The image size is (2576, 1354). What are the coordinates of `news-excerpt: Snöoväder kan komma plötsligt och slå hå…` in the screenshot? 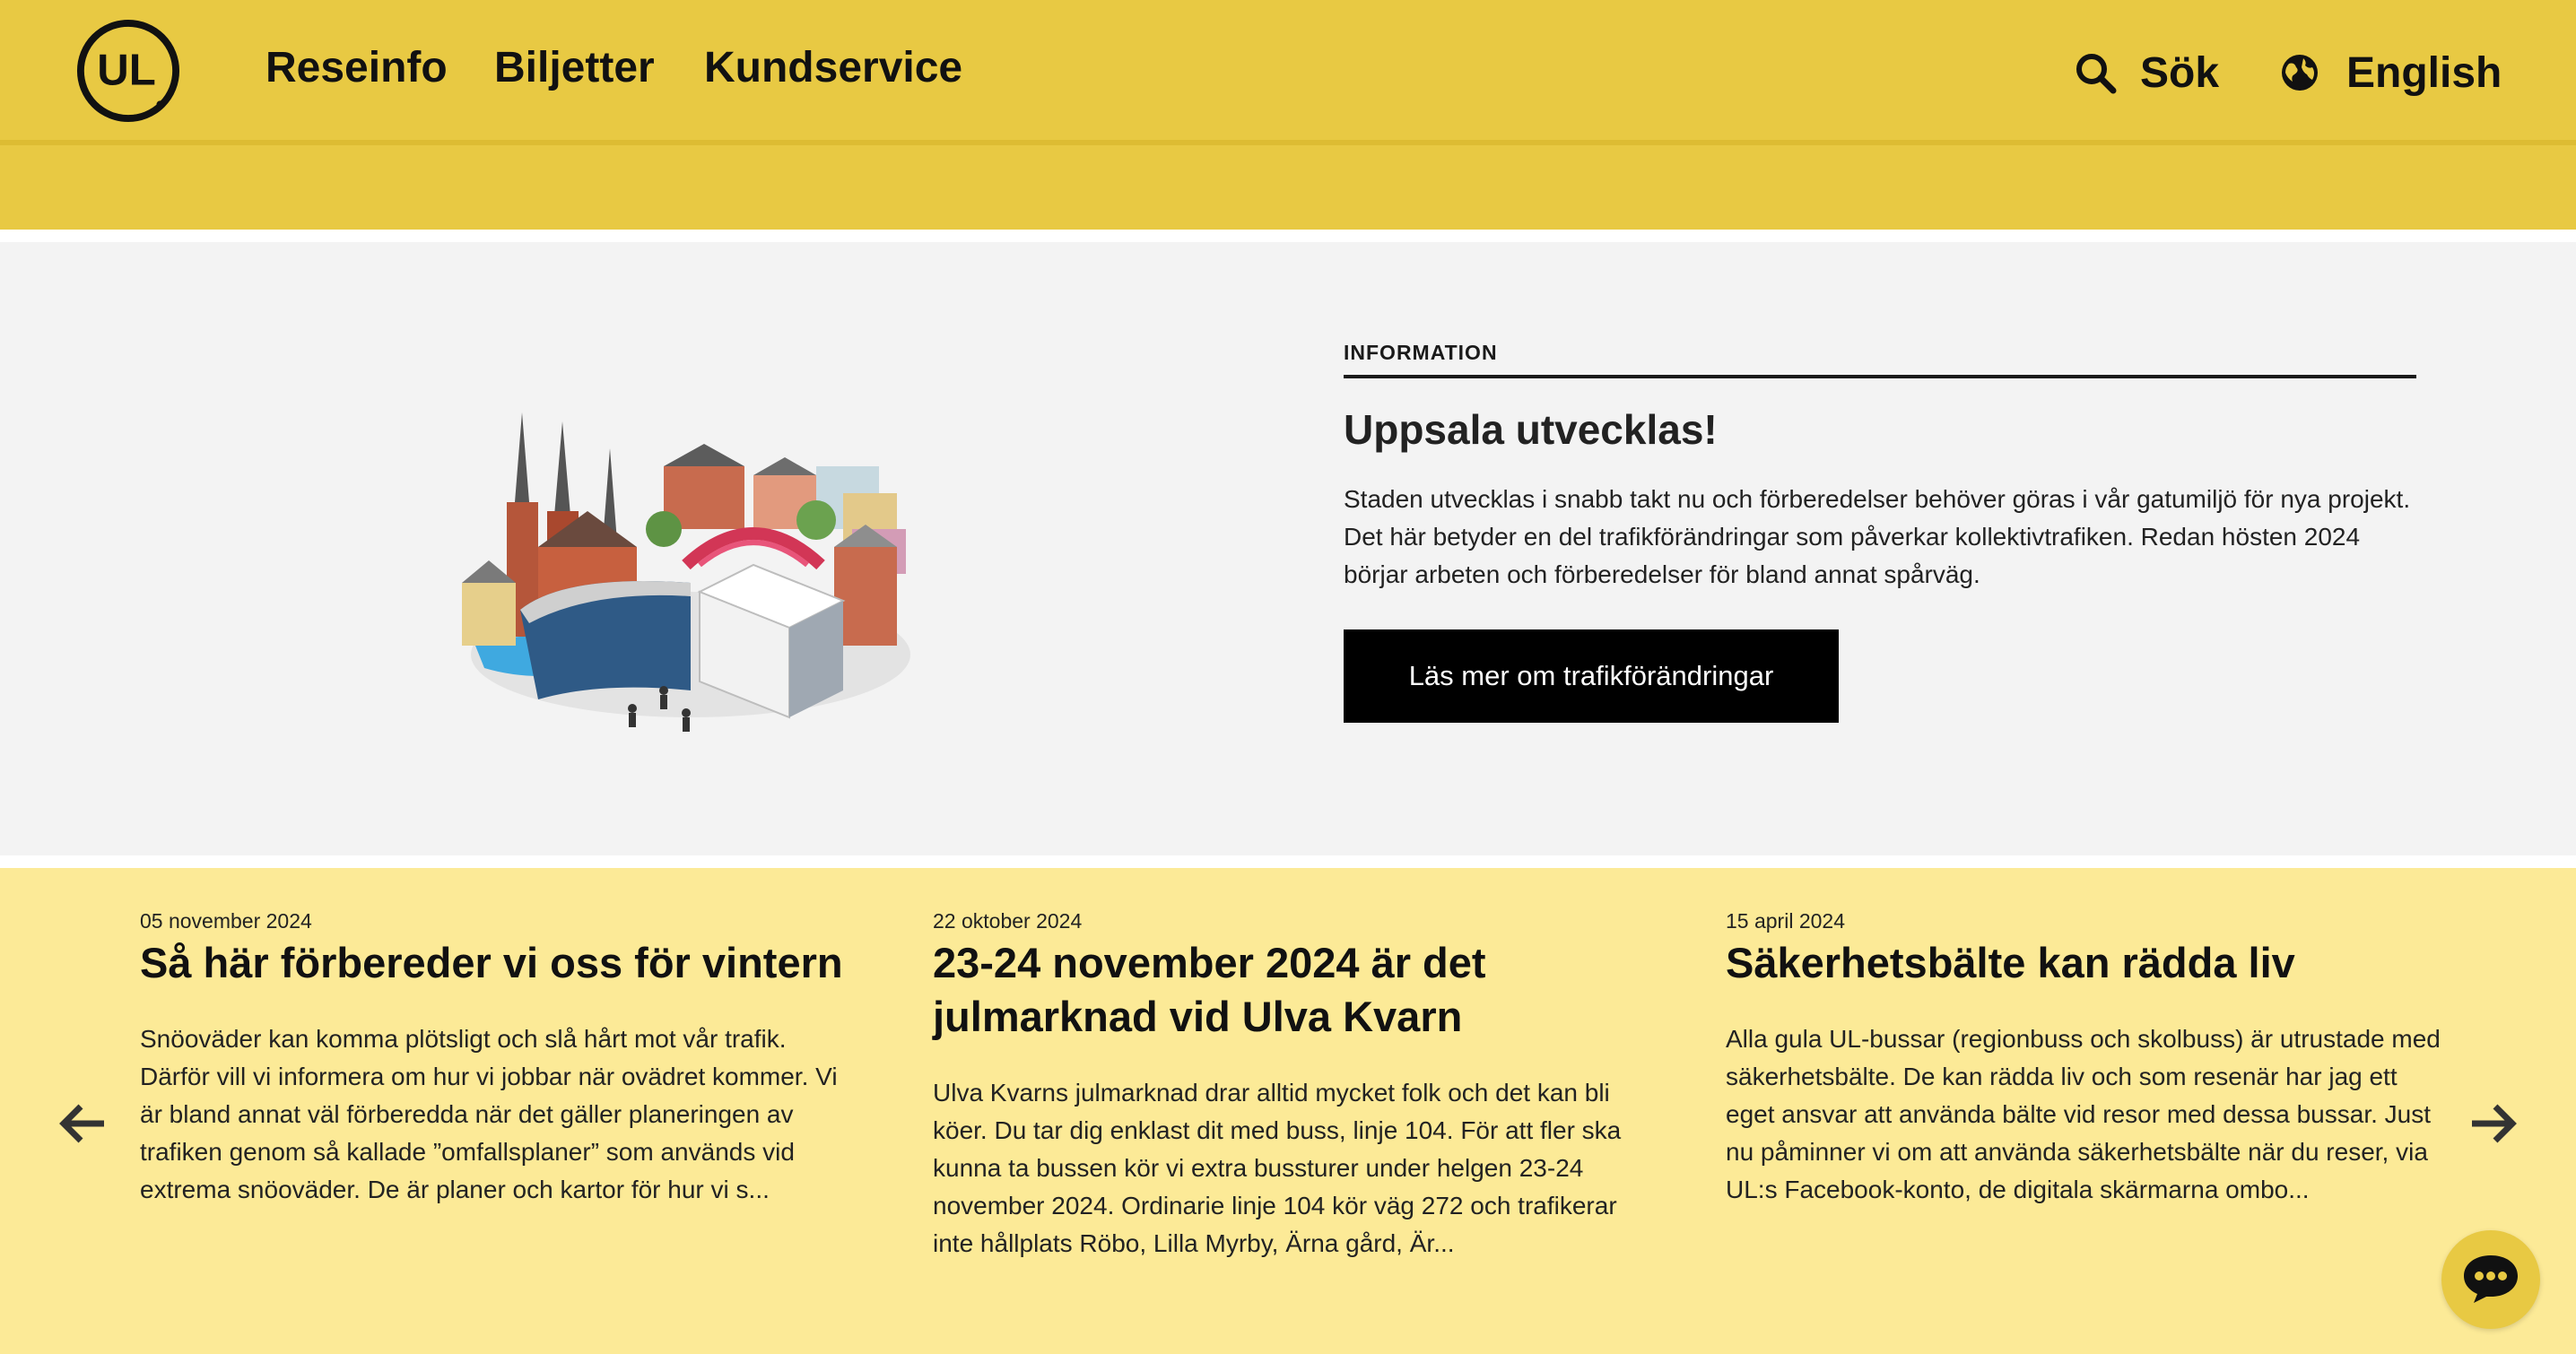 It's located at (489, 1114).